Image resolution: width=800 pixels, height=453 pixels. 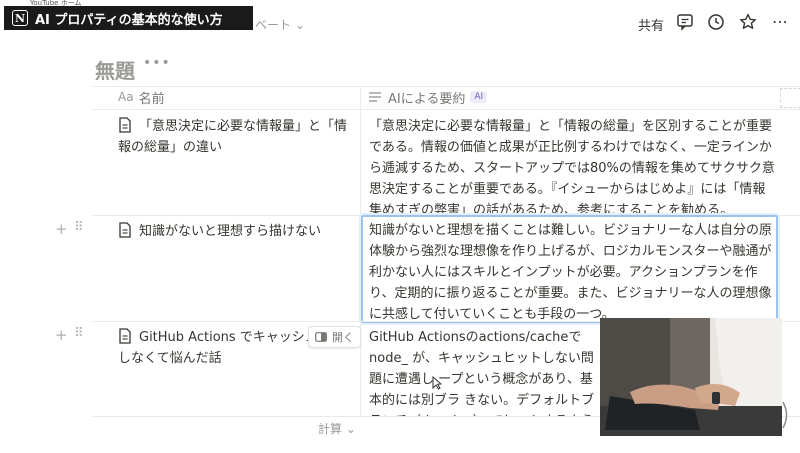 I want to click on breadcrumb: ベート ⌄, so click(x=280, y=24).